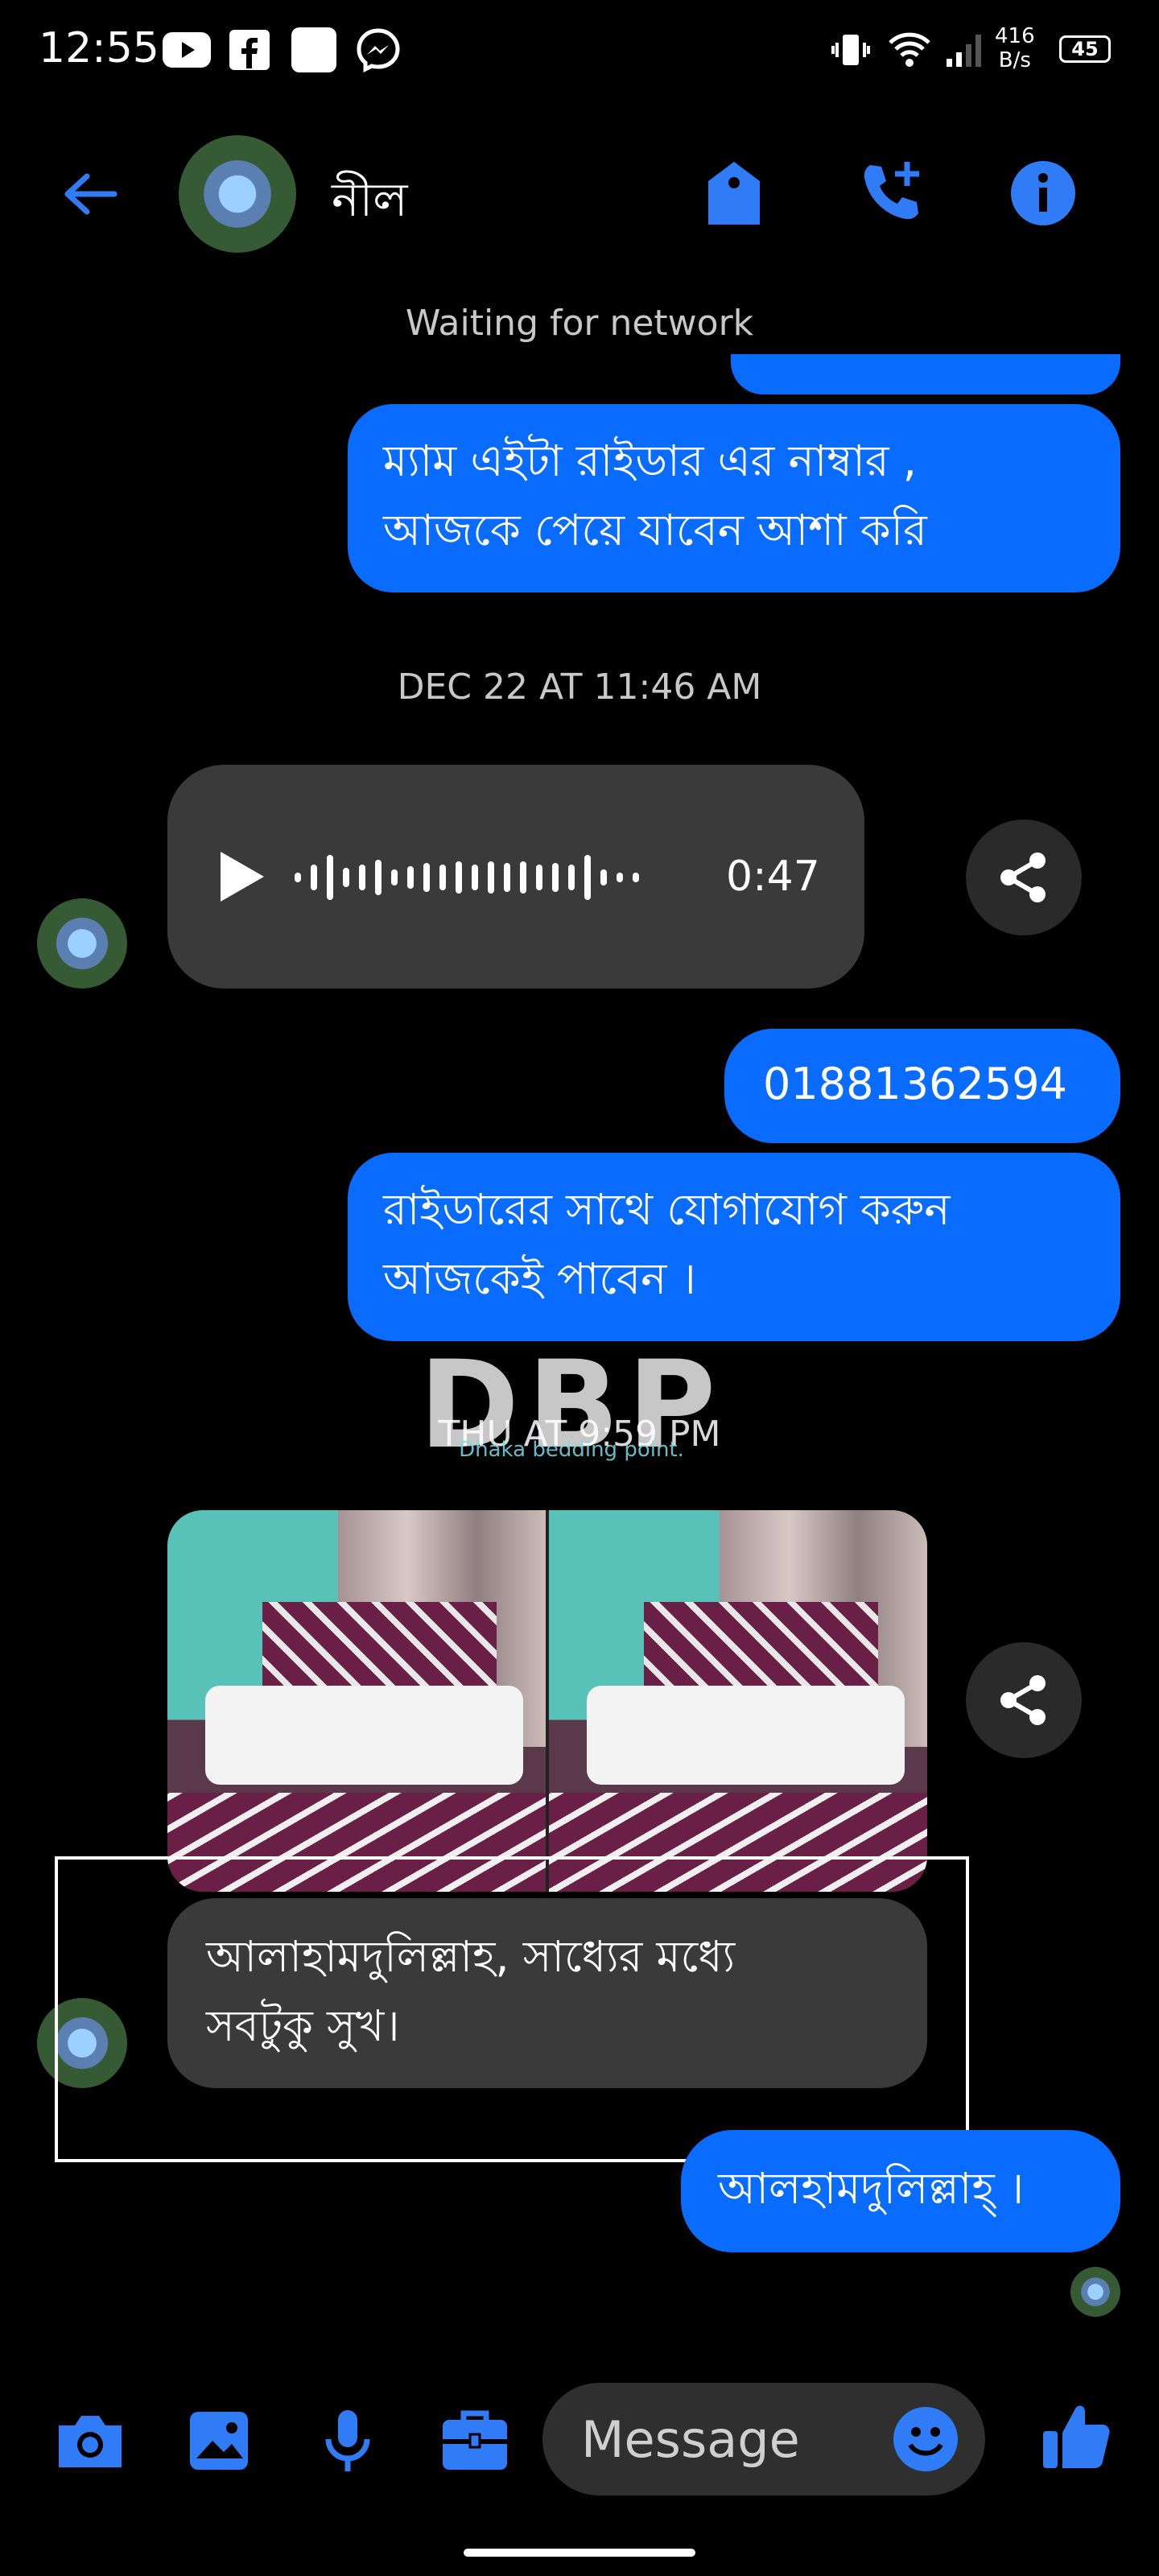 The width and height of the screenshot is (1159, 2576). Describe the element at coordinates (922, 1086) in the screenshot. I see `phone-number-bubble: 01881362594` at that location.